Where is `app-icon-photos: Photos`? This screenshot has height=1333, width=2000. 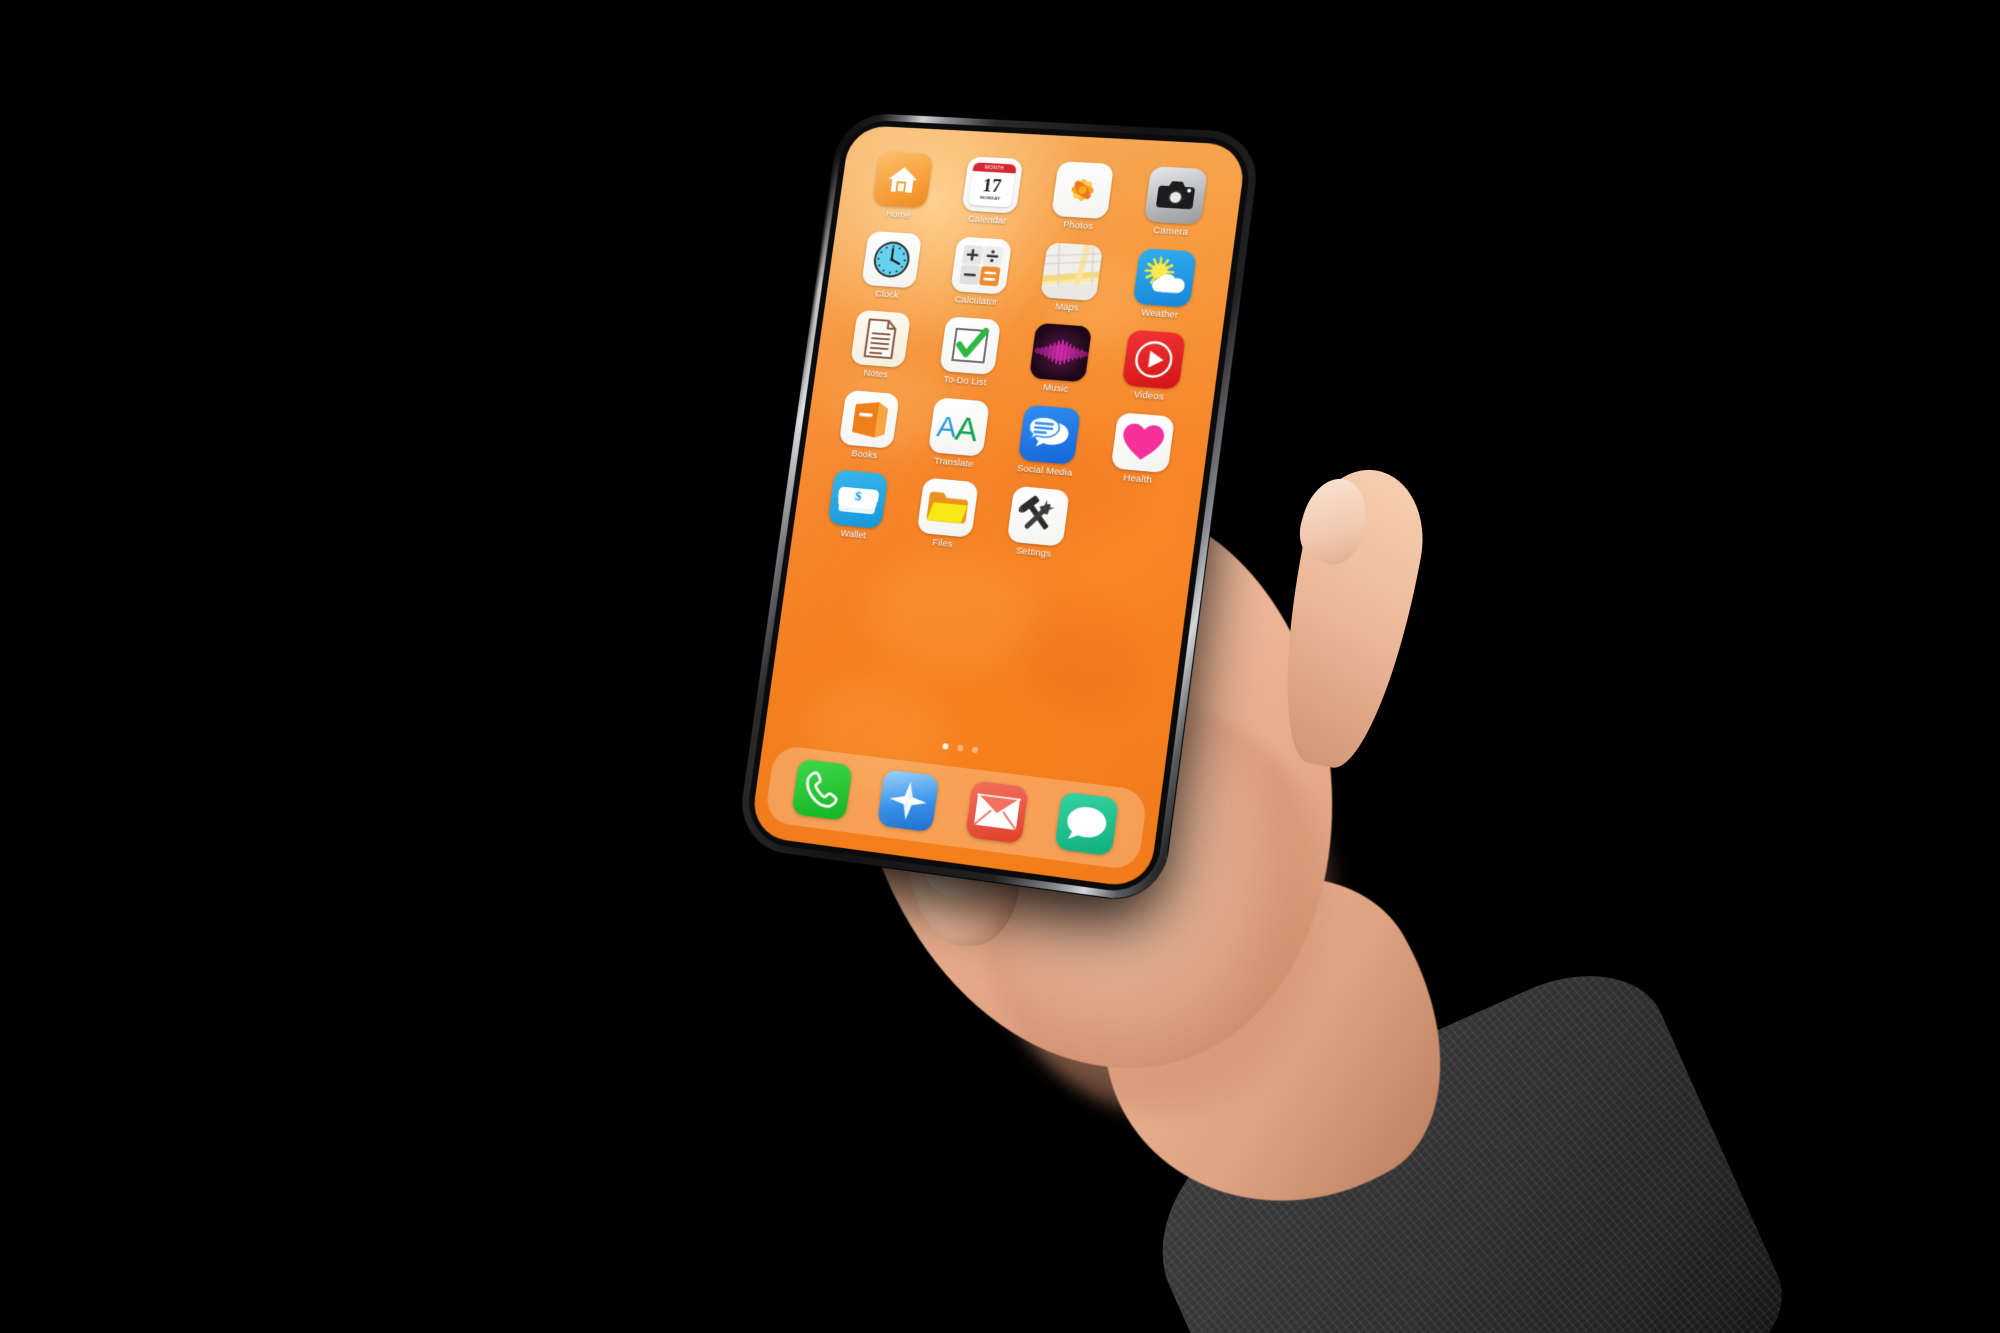 app-icon-photos: Photos is located at coordinates (1082, 196).